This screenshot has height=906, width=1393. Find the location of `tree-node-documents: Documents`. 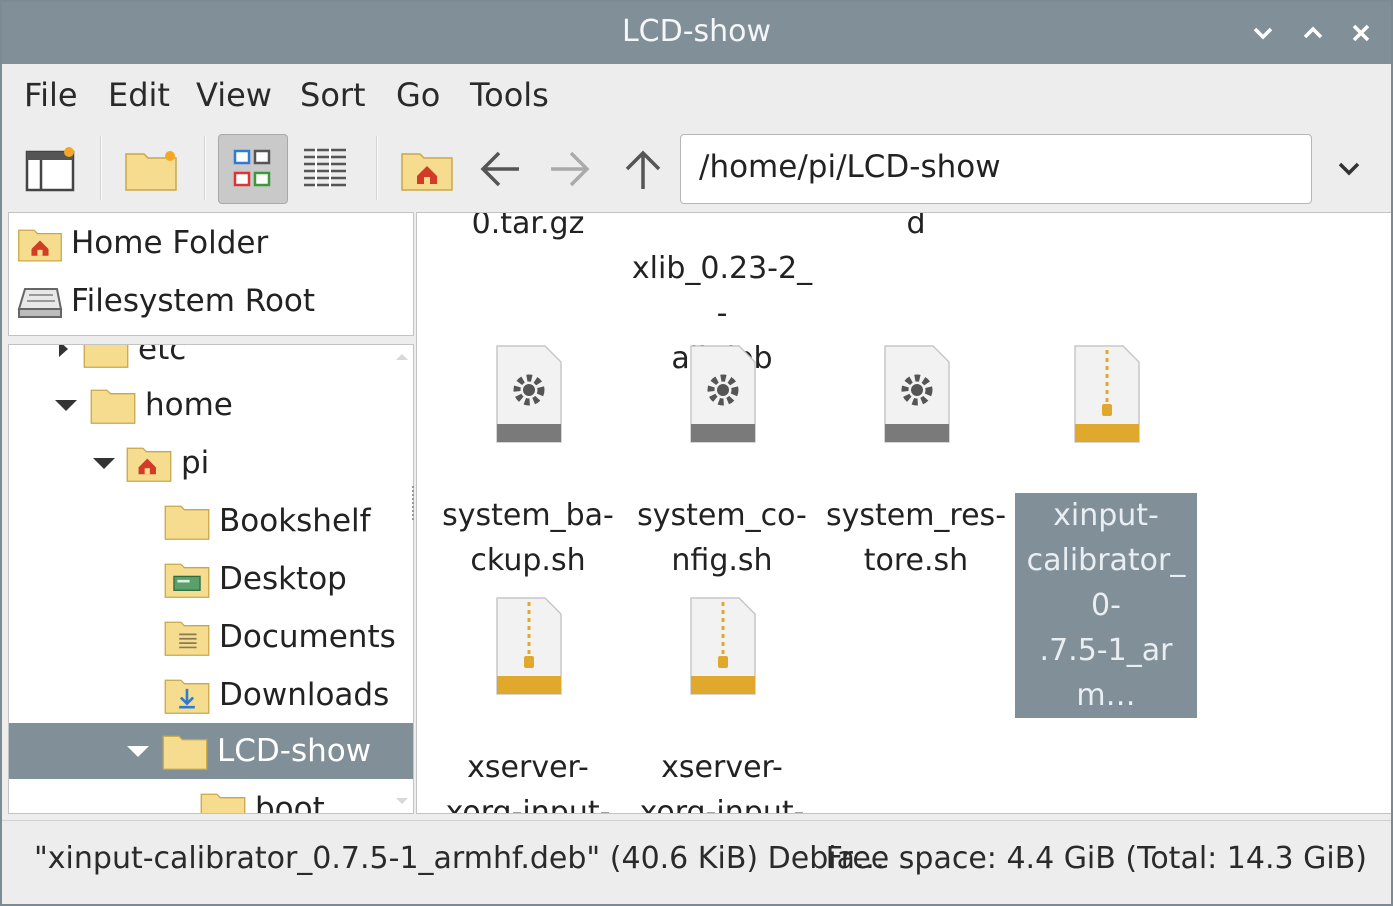

tree-node-documents: Documents is located at coordinates (279, 637).